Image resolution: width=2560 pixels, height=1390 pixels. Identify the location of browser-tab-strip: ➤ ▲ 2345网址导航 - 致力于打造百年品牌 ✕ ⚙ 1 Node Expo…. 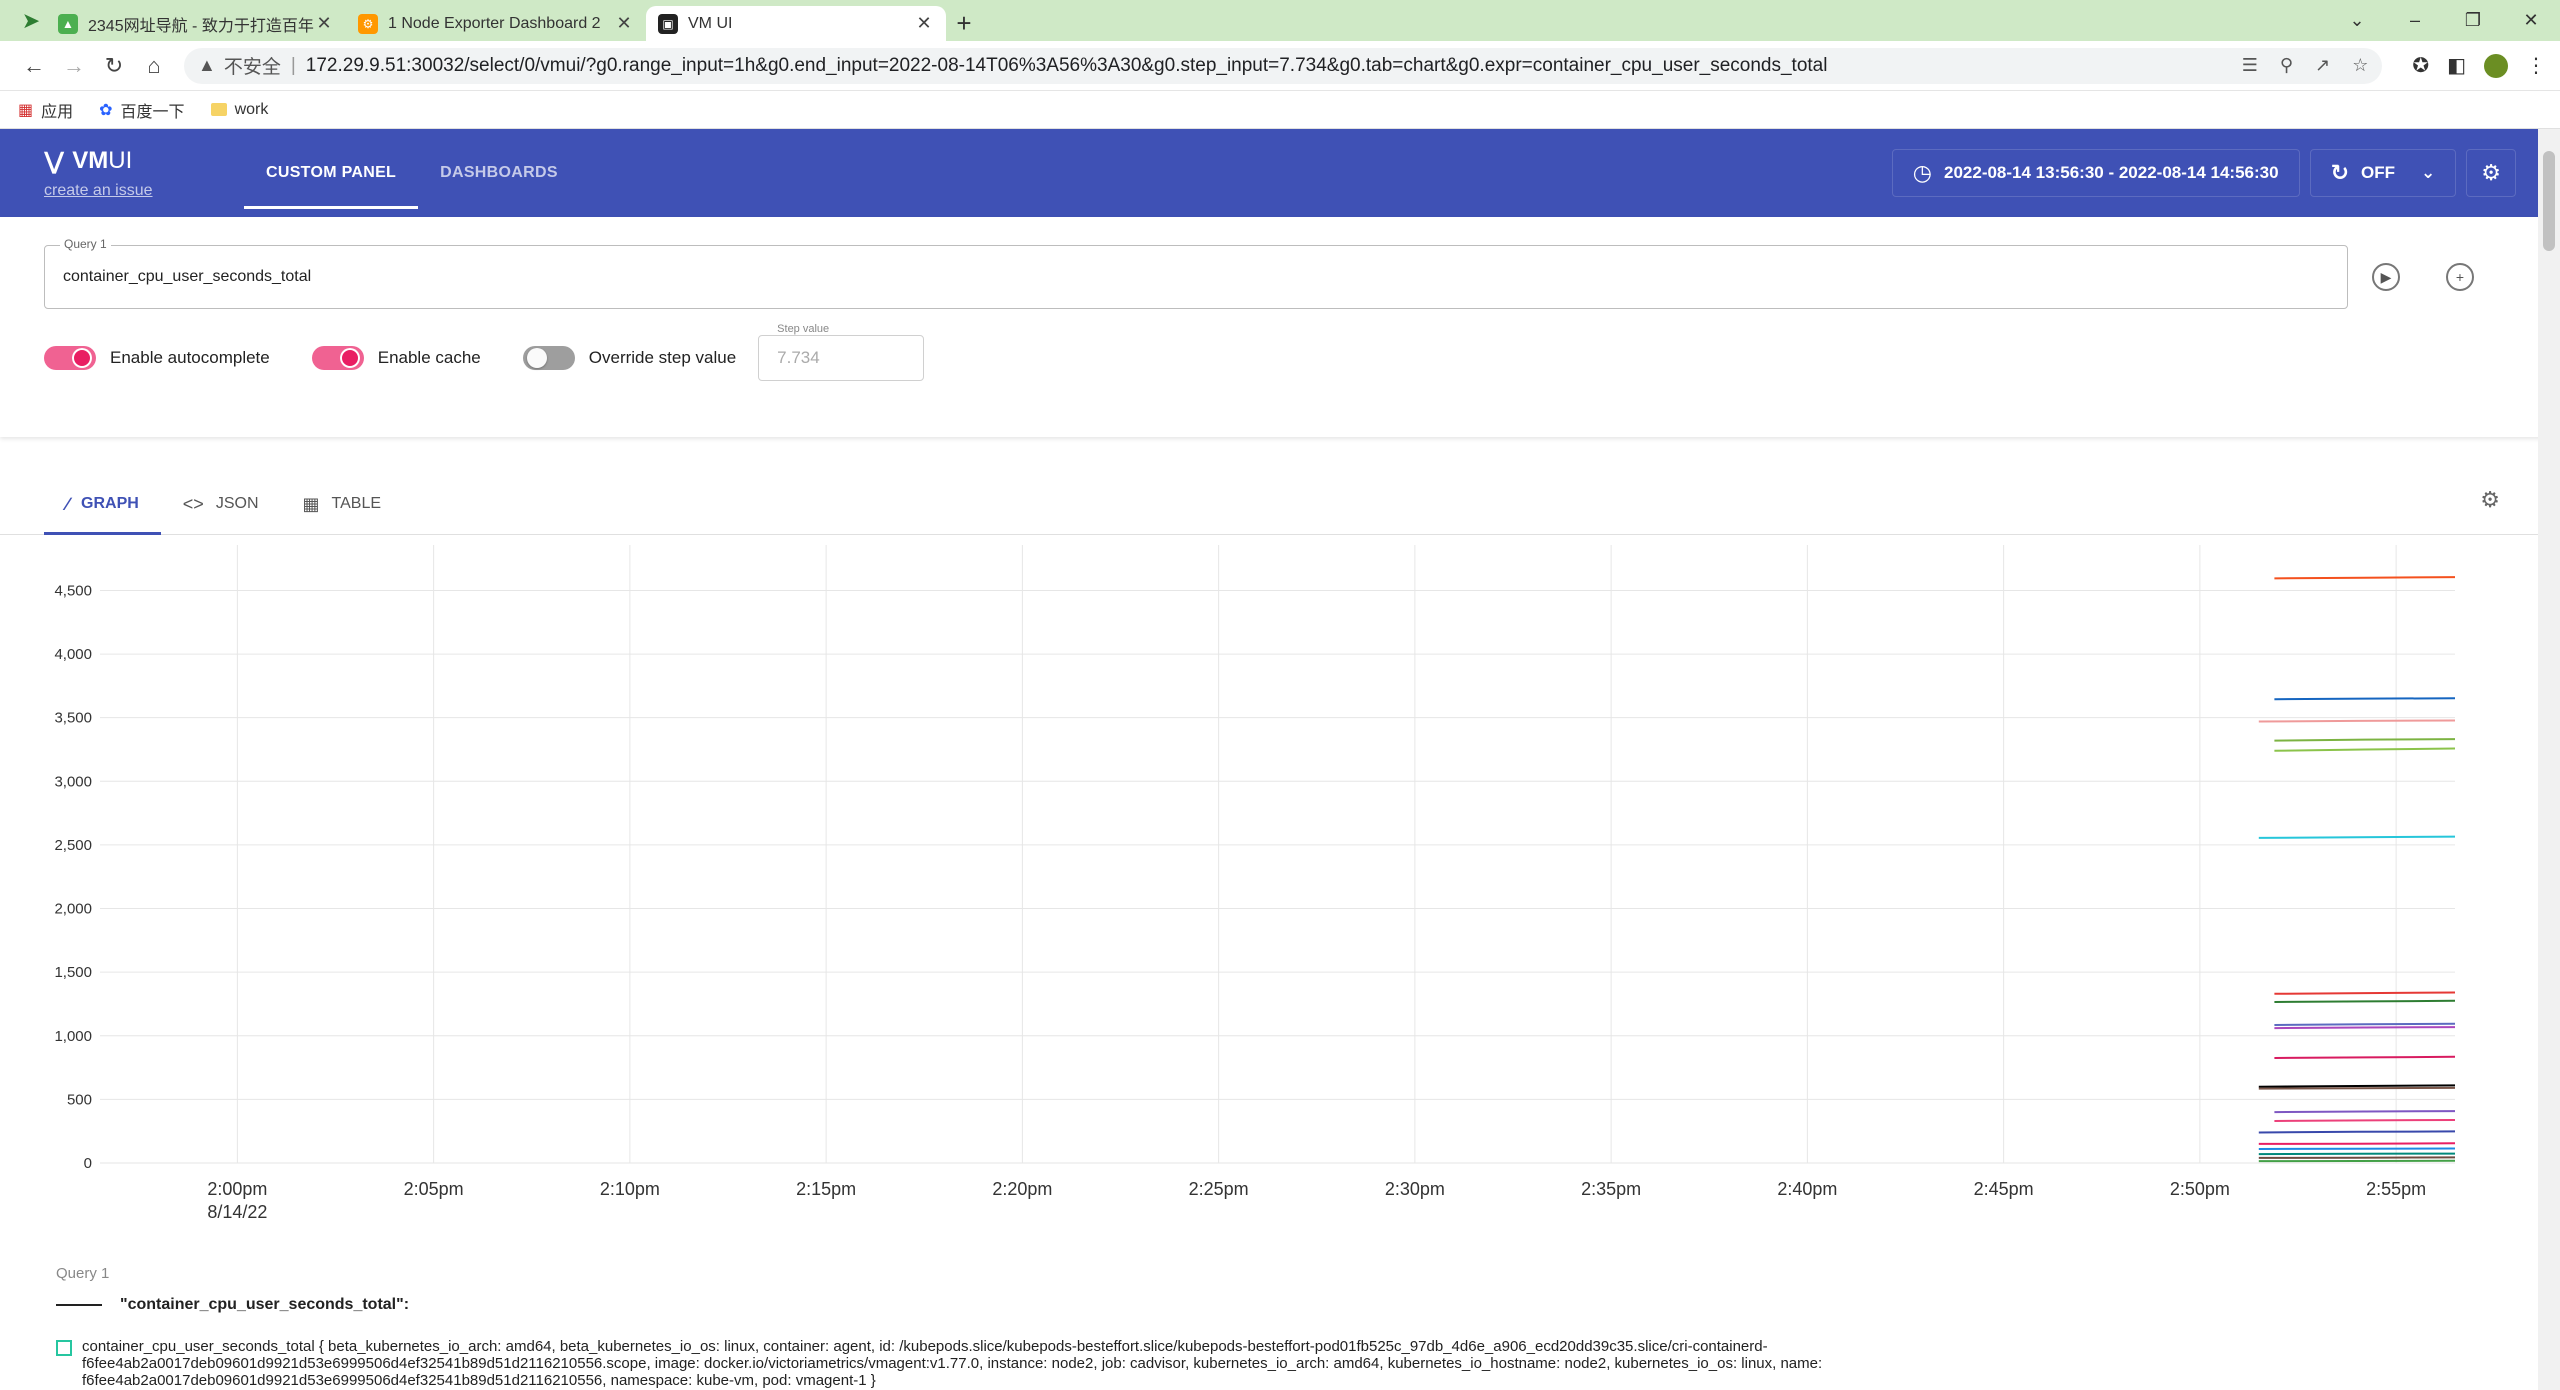
(1280, 20).